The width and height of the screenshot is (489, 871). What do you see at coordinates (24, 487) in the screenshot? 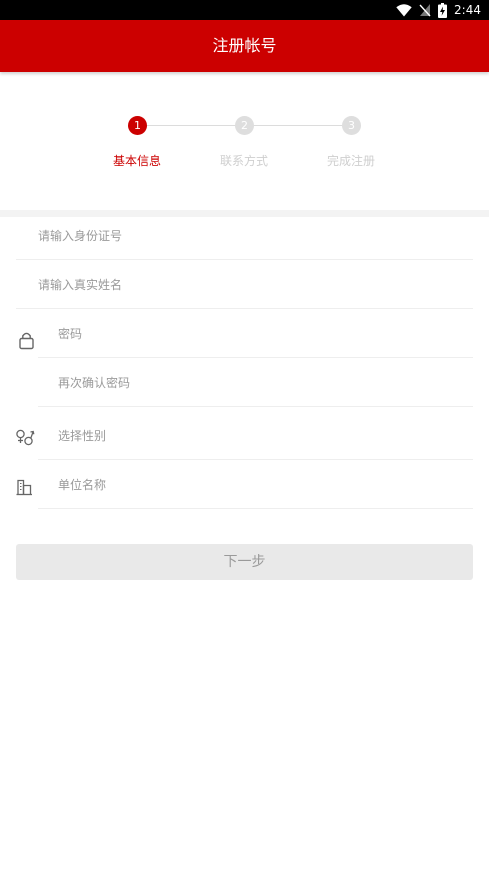
I see `building-icon` at bounding box center [24, 487].